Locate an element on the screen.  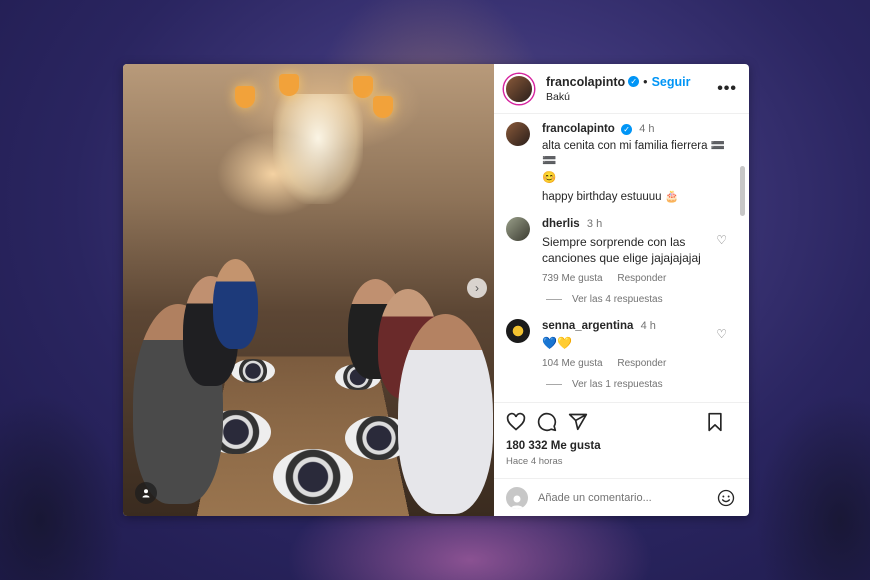
post-time: Hace 4 horas is located at coordinates (534, 461).